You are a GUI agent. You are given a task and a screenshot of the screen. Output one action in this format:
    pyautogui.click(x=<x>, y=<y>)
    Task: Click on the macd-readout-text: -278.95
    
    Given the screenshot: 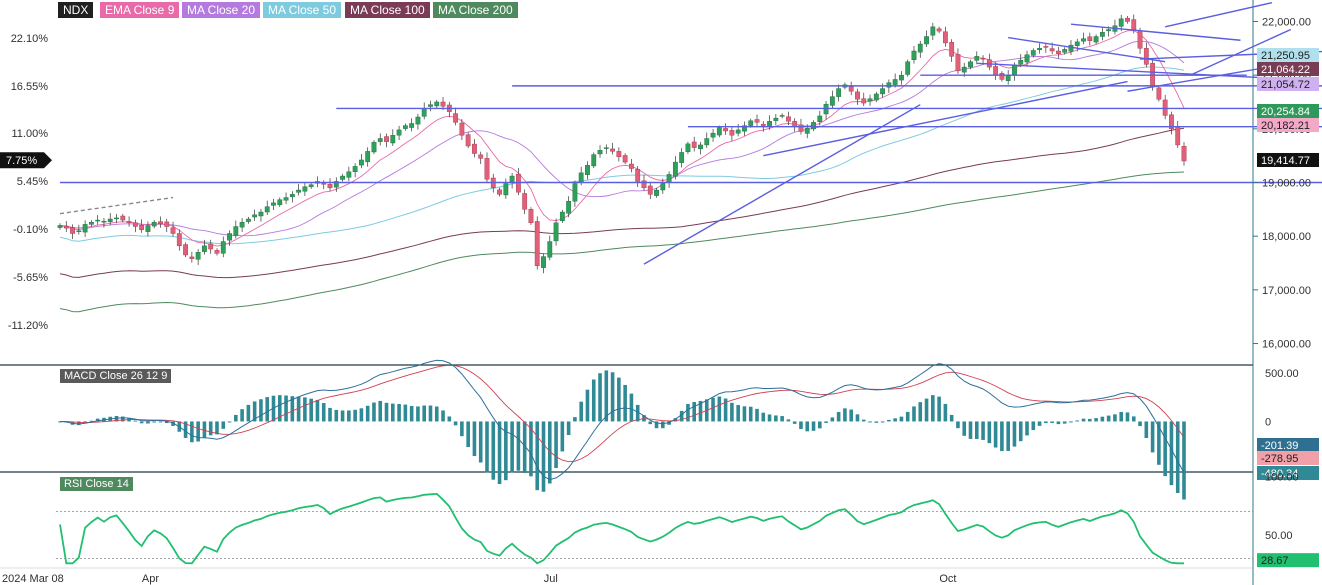 What is the action you would take?
    pyautogui.click(x=1279, y=459)
    